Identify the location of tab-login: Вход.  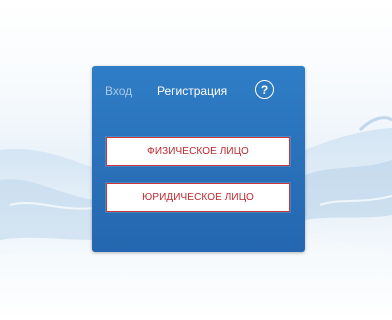
(118, 91).